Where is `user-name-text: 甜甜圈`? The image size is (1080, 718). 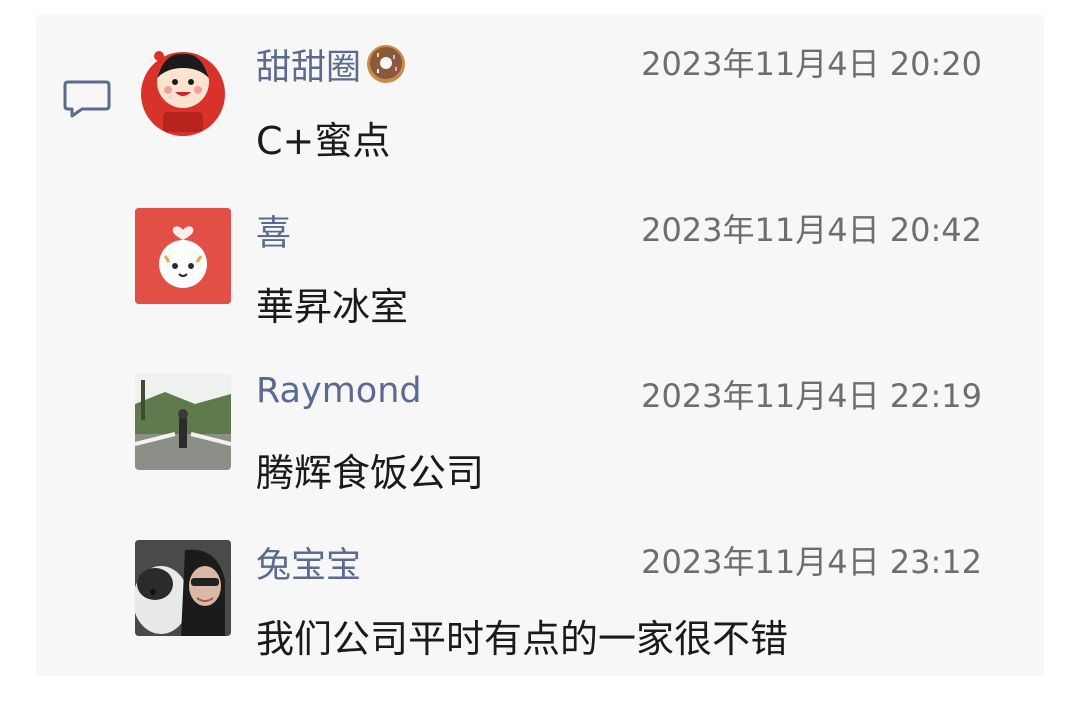
user-name-text: 甜甜圈 is located at coordinates (309, 68).